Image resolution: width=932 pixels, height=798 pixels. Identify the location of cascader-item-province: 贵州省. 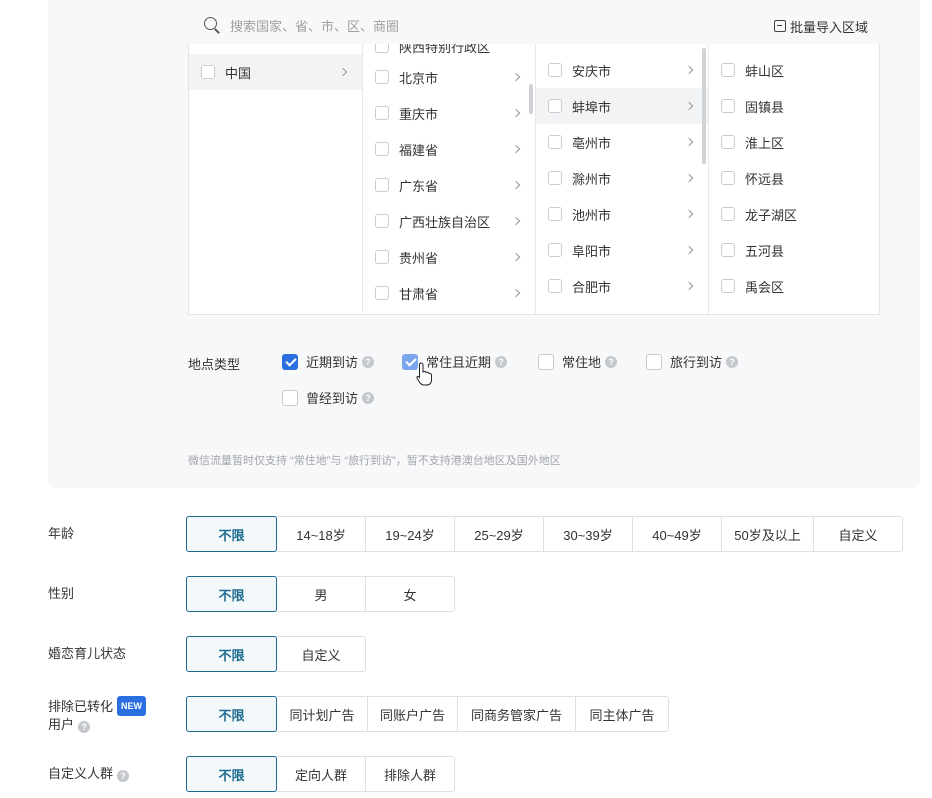
(449, 257).